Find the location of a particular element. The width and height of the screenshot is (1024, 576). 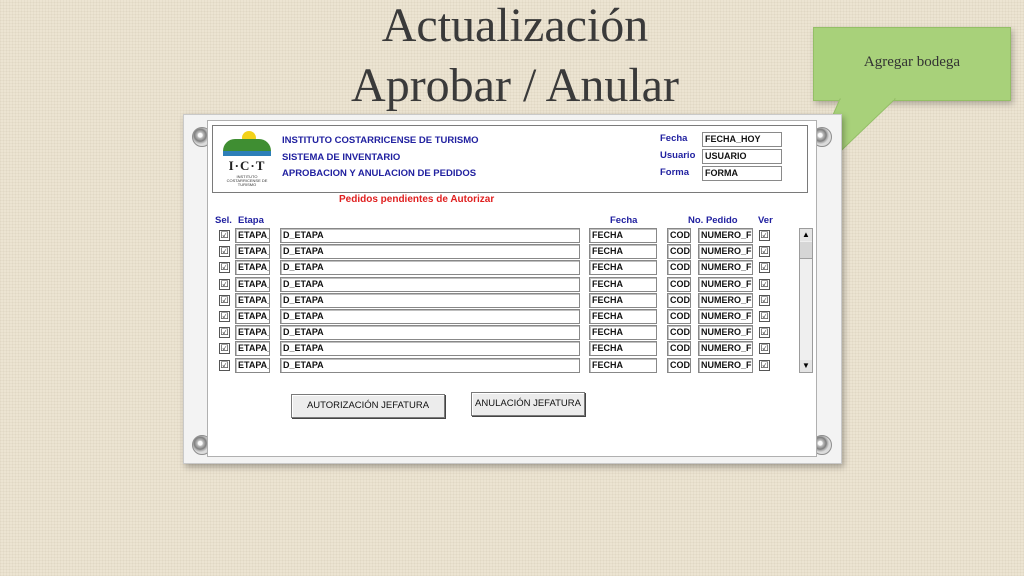

col-header-no-pedido: No. Pedido is located at coordinates (713, 220).